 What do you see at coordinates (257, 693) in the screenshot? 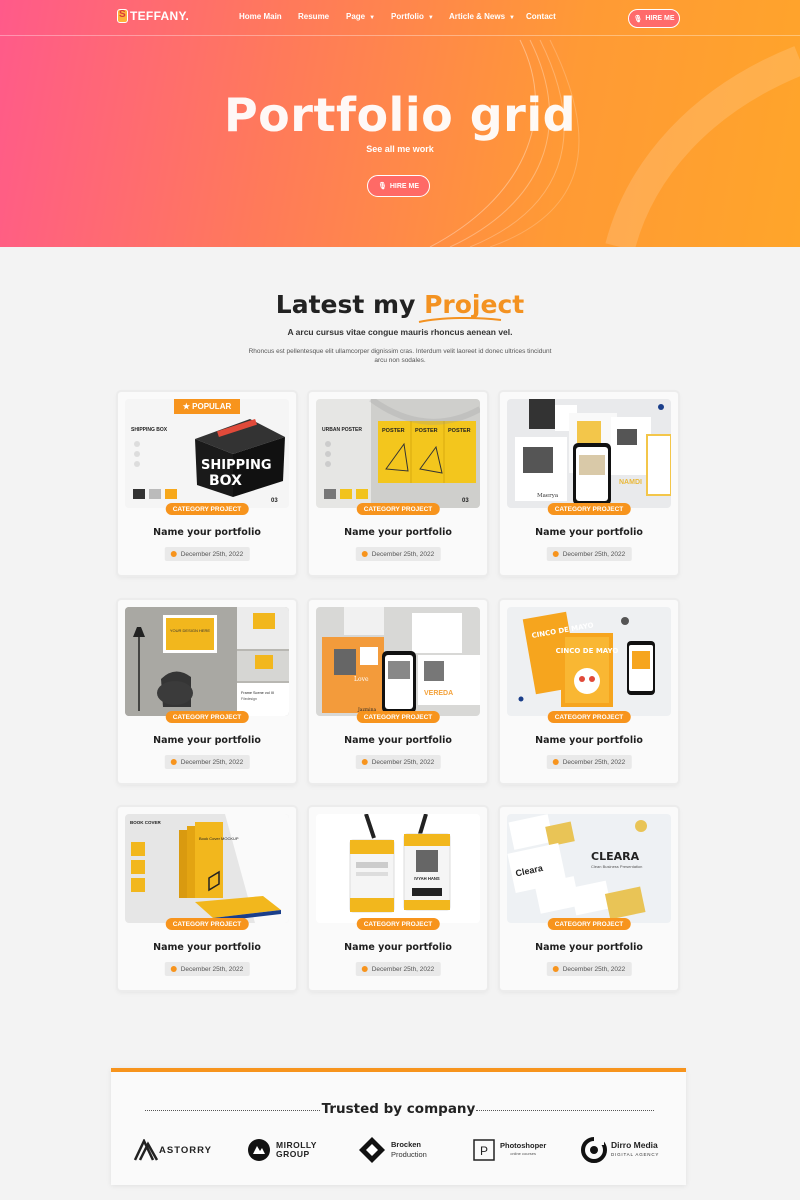
I see `thumb-label: Frame Scene vol III` at bounding box center [257, 693].